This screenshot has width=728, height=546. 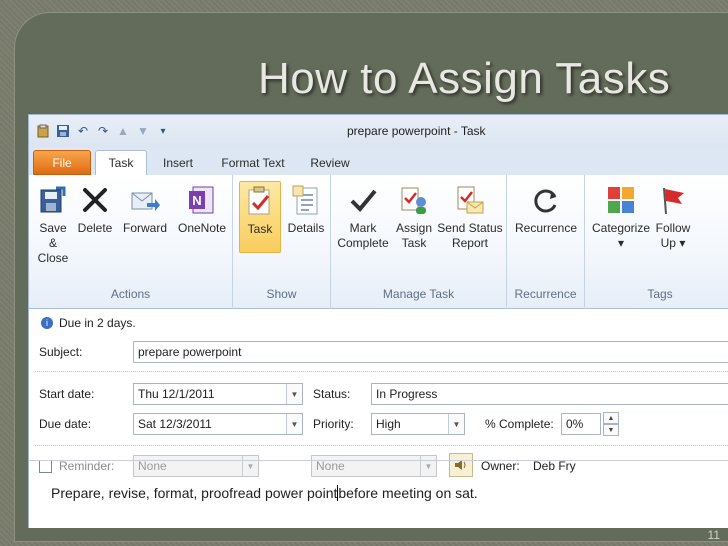 I want to click on priority-field: High ▼, so click(x=418, y=424).